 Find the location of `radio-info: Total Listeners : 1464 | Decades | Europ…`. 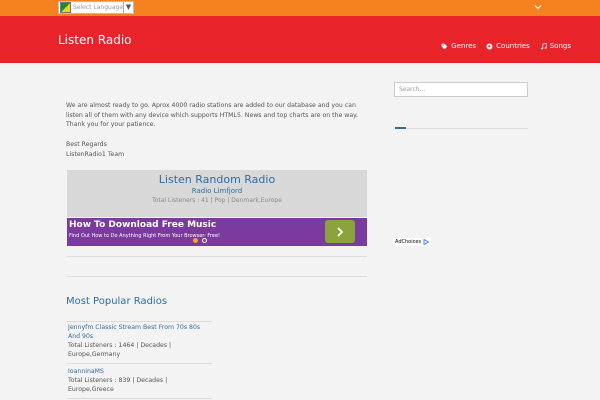

radio-info: Total Listeners : 1464 | Decades | Europ… is located at coordinates (120, 350).